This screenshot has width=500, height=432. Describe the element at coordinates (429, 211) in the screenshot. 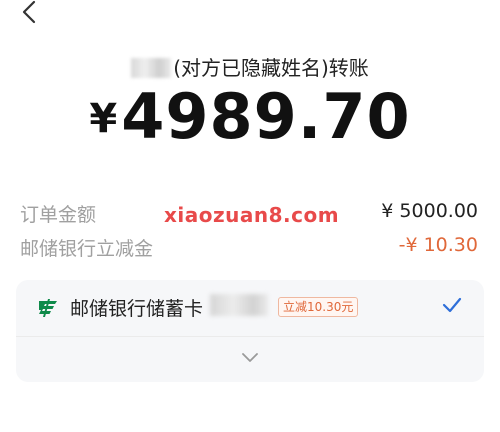

I see `order-amount-value: ¥ 5000.00` at that location.